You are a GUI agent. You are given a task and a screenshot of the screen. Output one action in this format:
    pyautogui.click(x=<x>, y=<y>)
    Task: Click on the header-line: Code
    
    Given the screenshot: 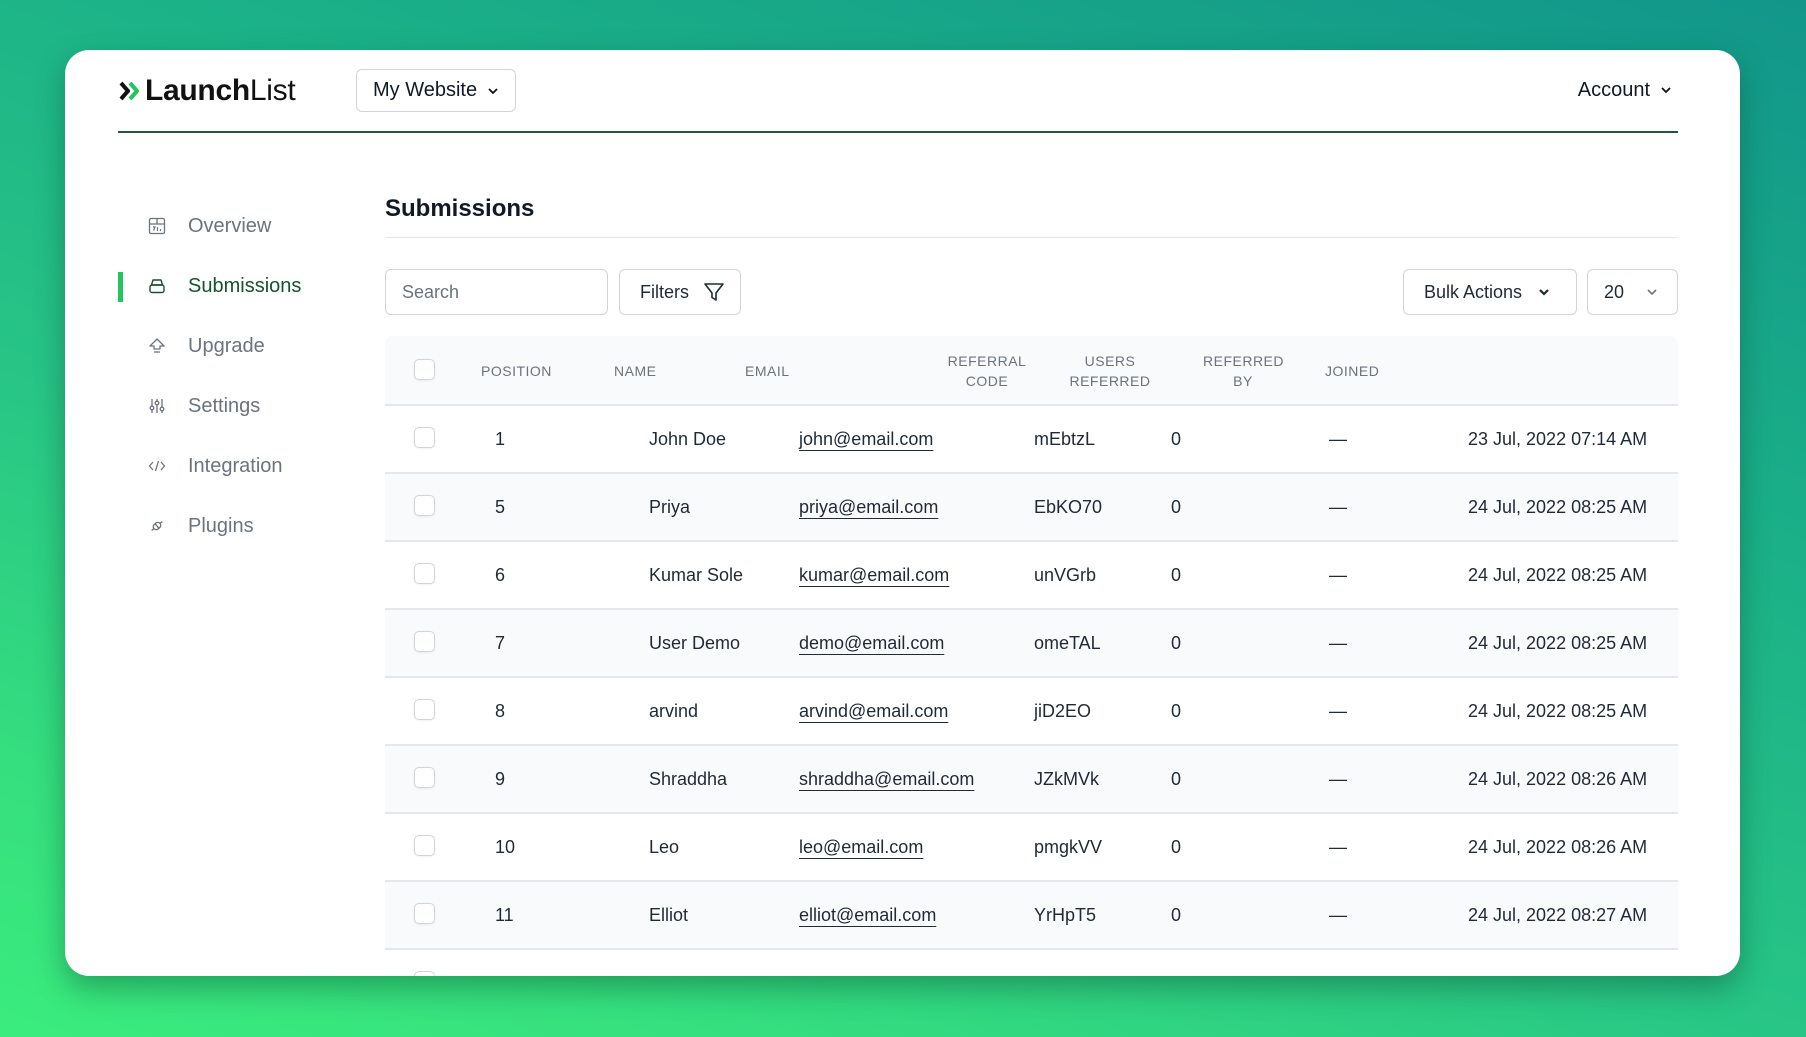 What is the action you would take?
    pyautogui.click(x=987, y=381)
    